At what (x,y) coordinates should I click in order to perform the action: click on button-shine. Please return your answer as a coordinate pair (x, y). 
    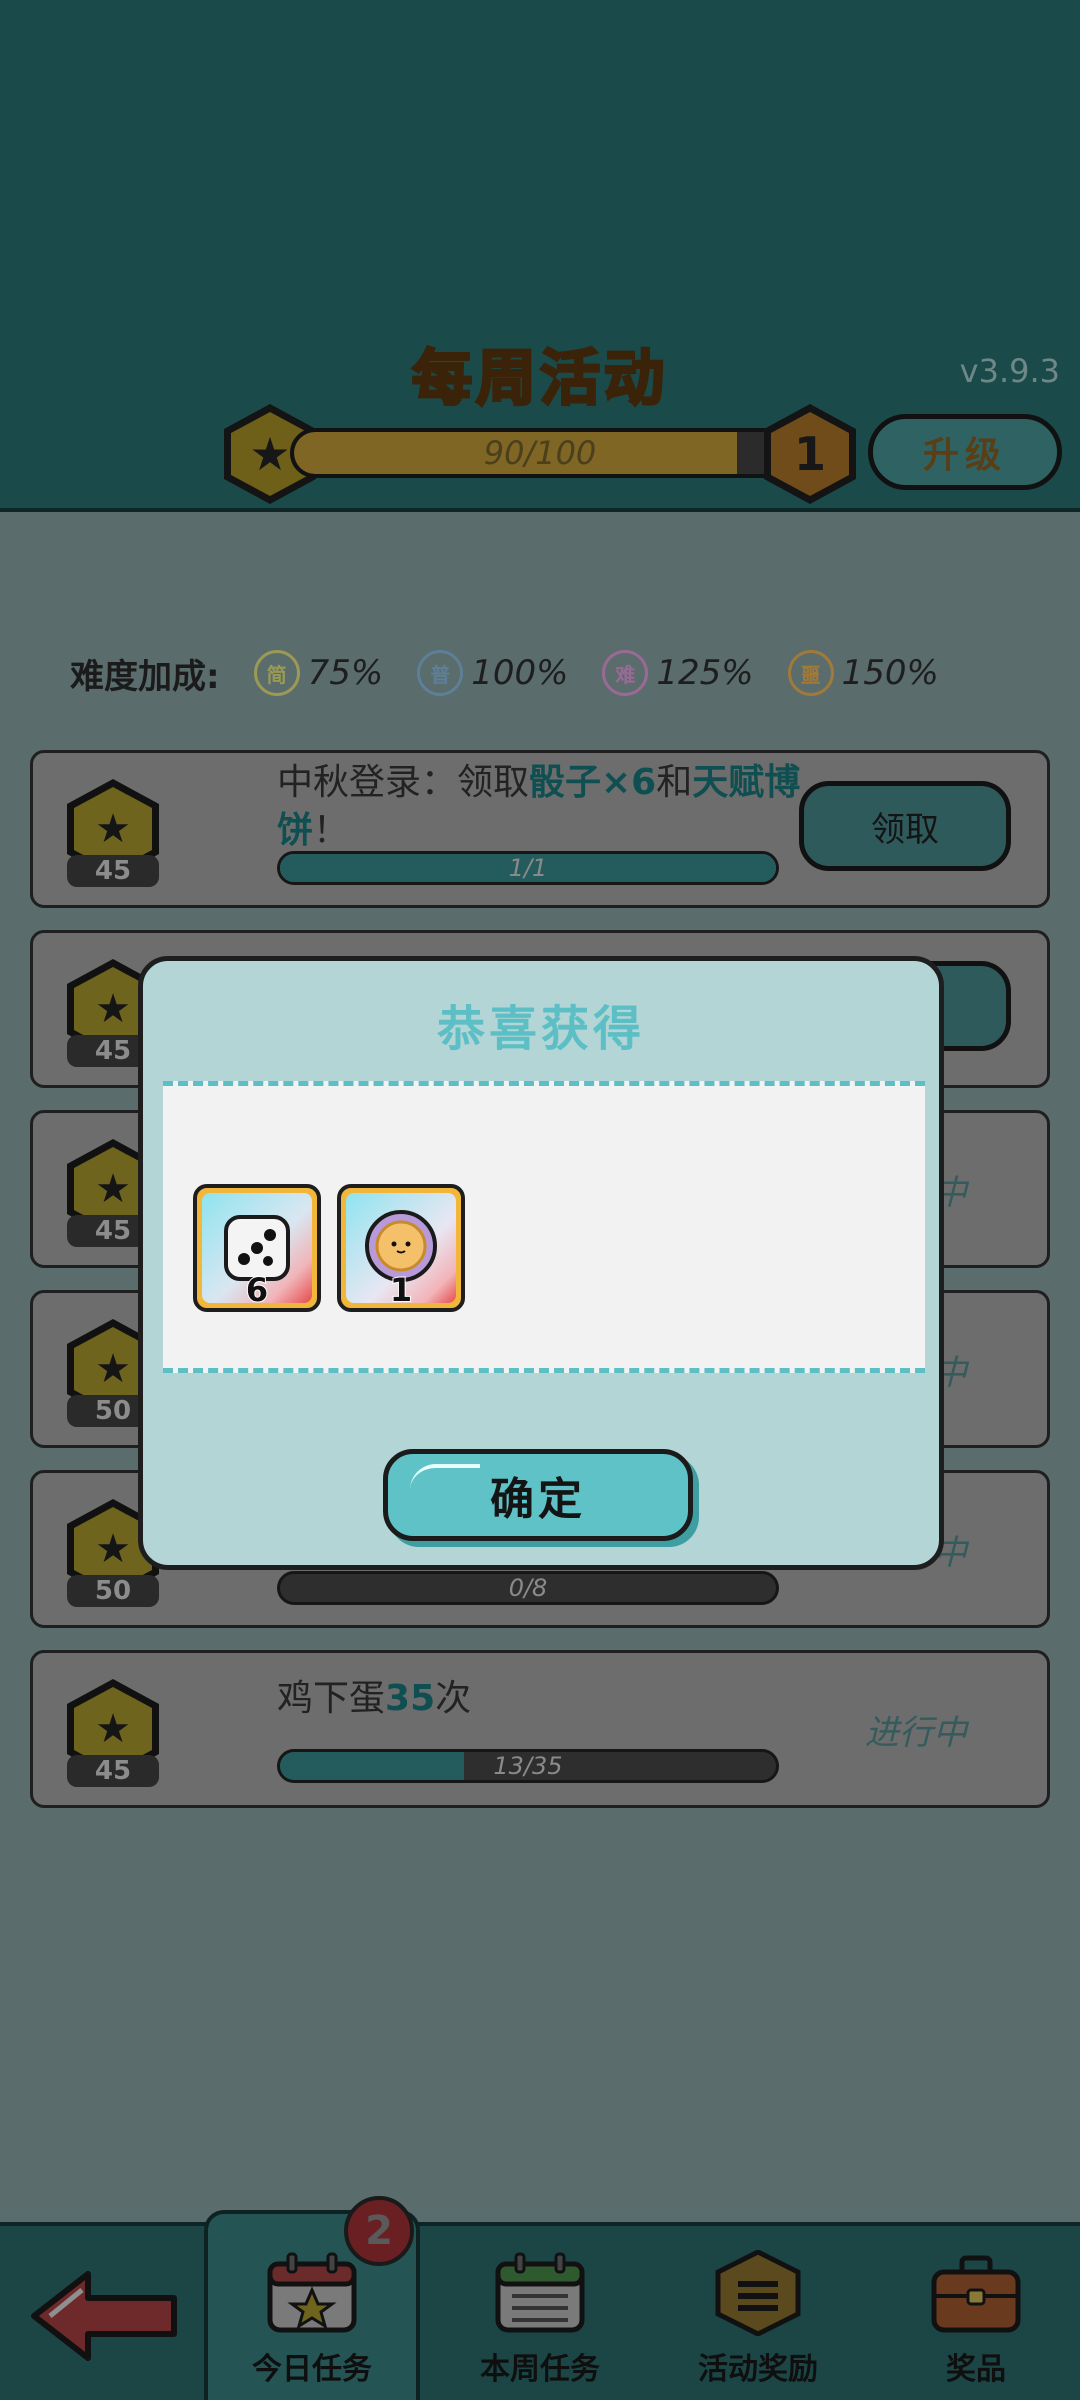
    Looking at the image, I should click on (445, 1477).